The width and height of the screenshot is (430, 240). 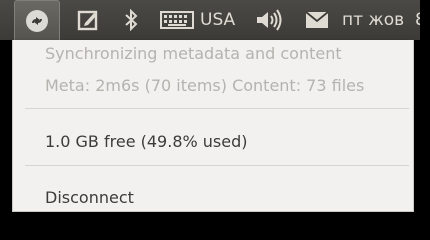 I want to click on sync-cloud-icon, so click(x=37, y=20).